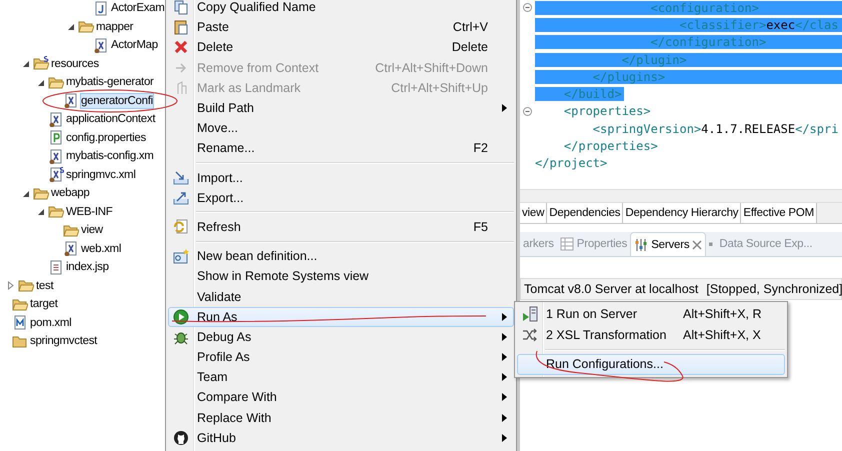 This screenshot has width=842, height=451. I want to click on menu-item: Team, so click(341, 377).